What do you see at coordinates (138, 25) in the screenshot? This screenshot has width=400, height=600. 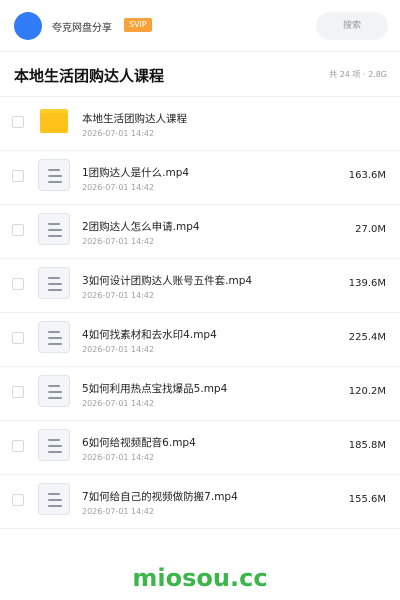 I see `svip-badge: SVIP` at bounding box center [138, 25].